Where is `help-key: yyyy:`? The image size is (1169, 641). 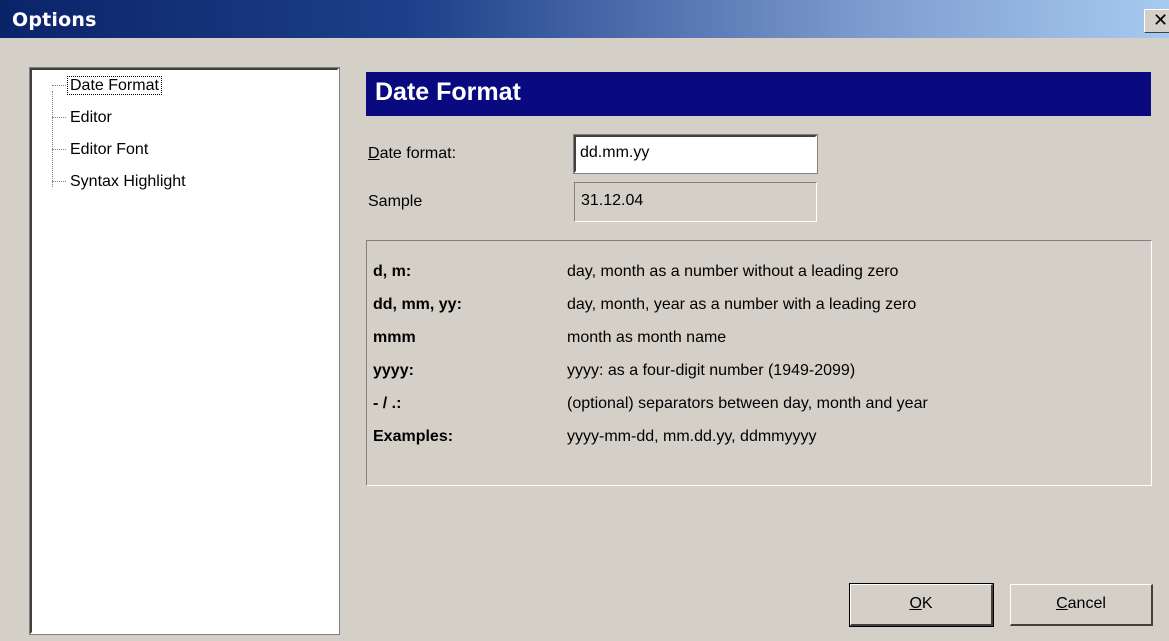
help-key: yyyy: is located at coordinates (393, 370).